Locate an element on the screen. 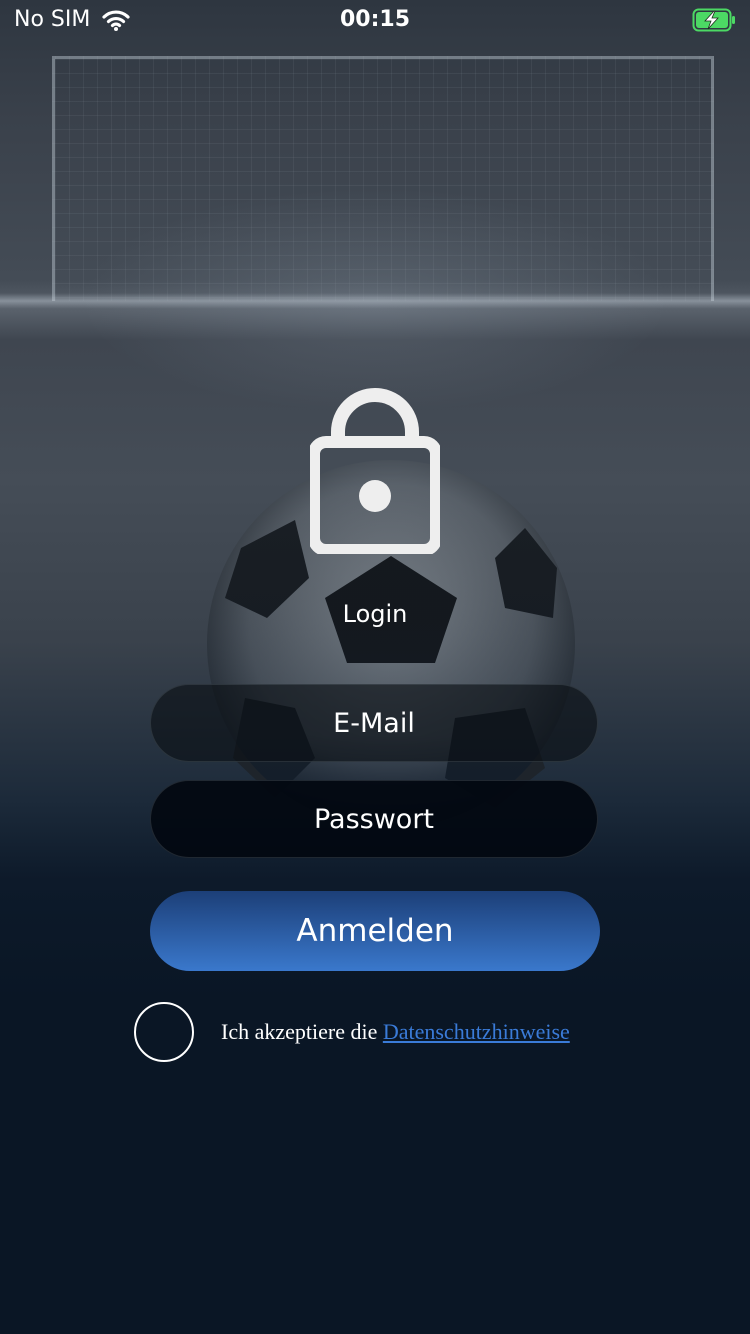  privacy-consent-text: Ich akzeptiere die Datenschutzhinweise is located at coordinates (395, 1032).